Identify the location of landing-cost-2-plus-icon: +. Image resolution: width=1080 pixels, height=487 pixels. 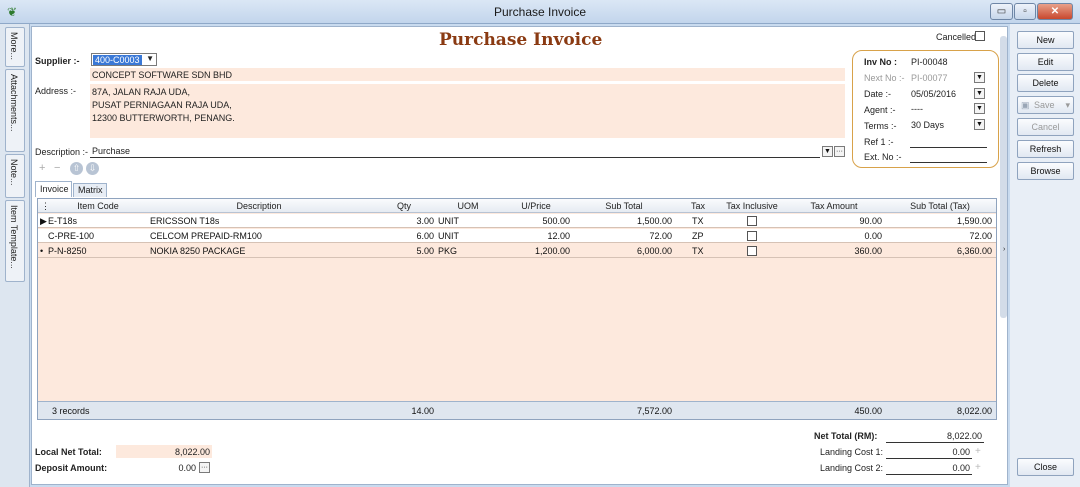
(980, 468).